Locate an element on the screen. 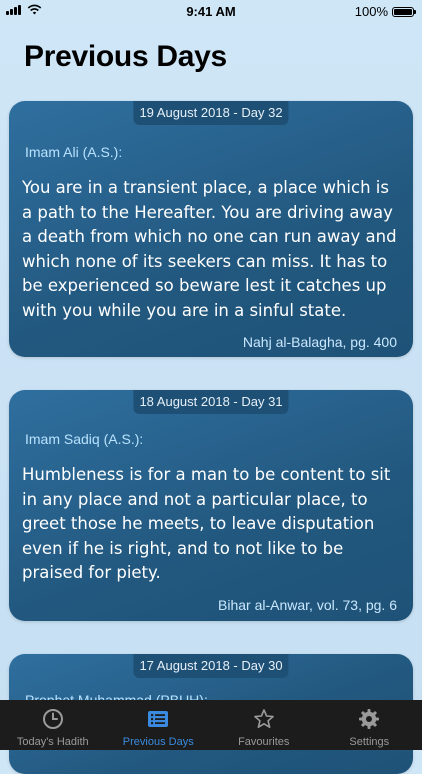 The width and height of the screenshot is (422, 774). tab-settings: Settings is located at coordinates (369, 725).